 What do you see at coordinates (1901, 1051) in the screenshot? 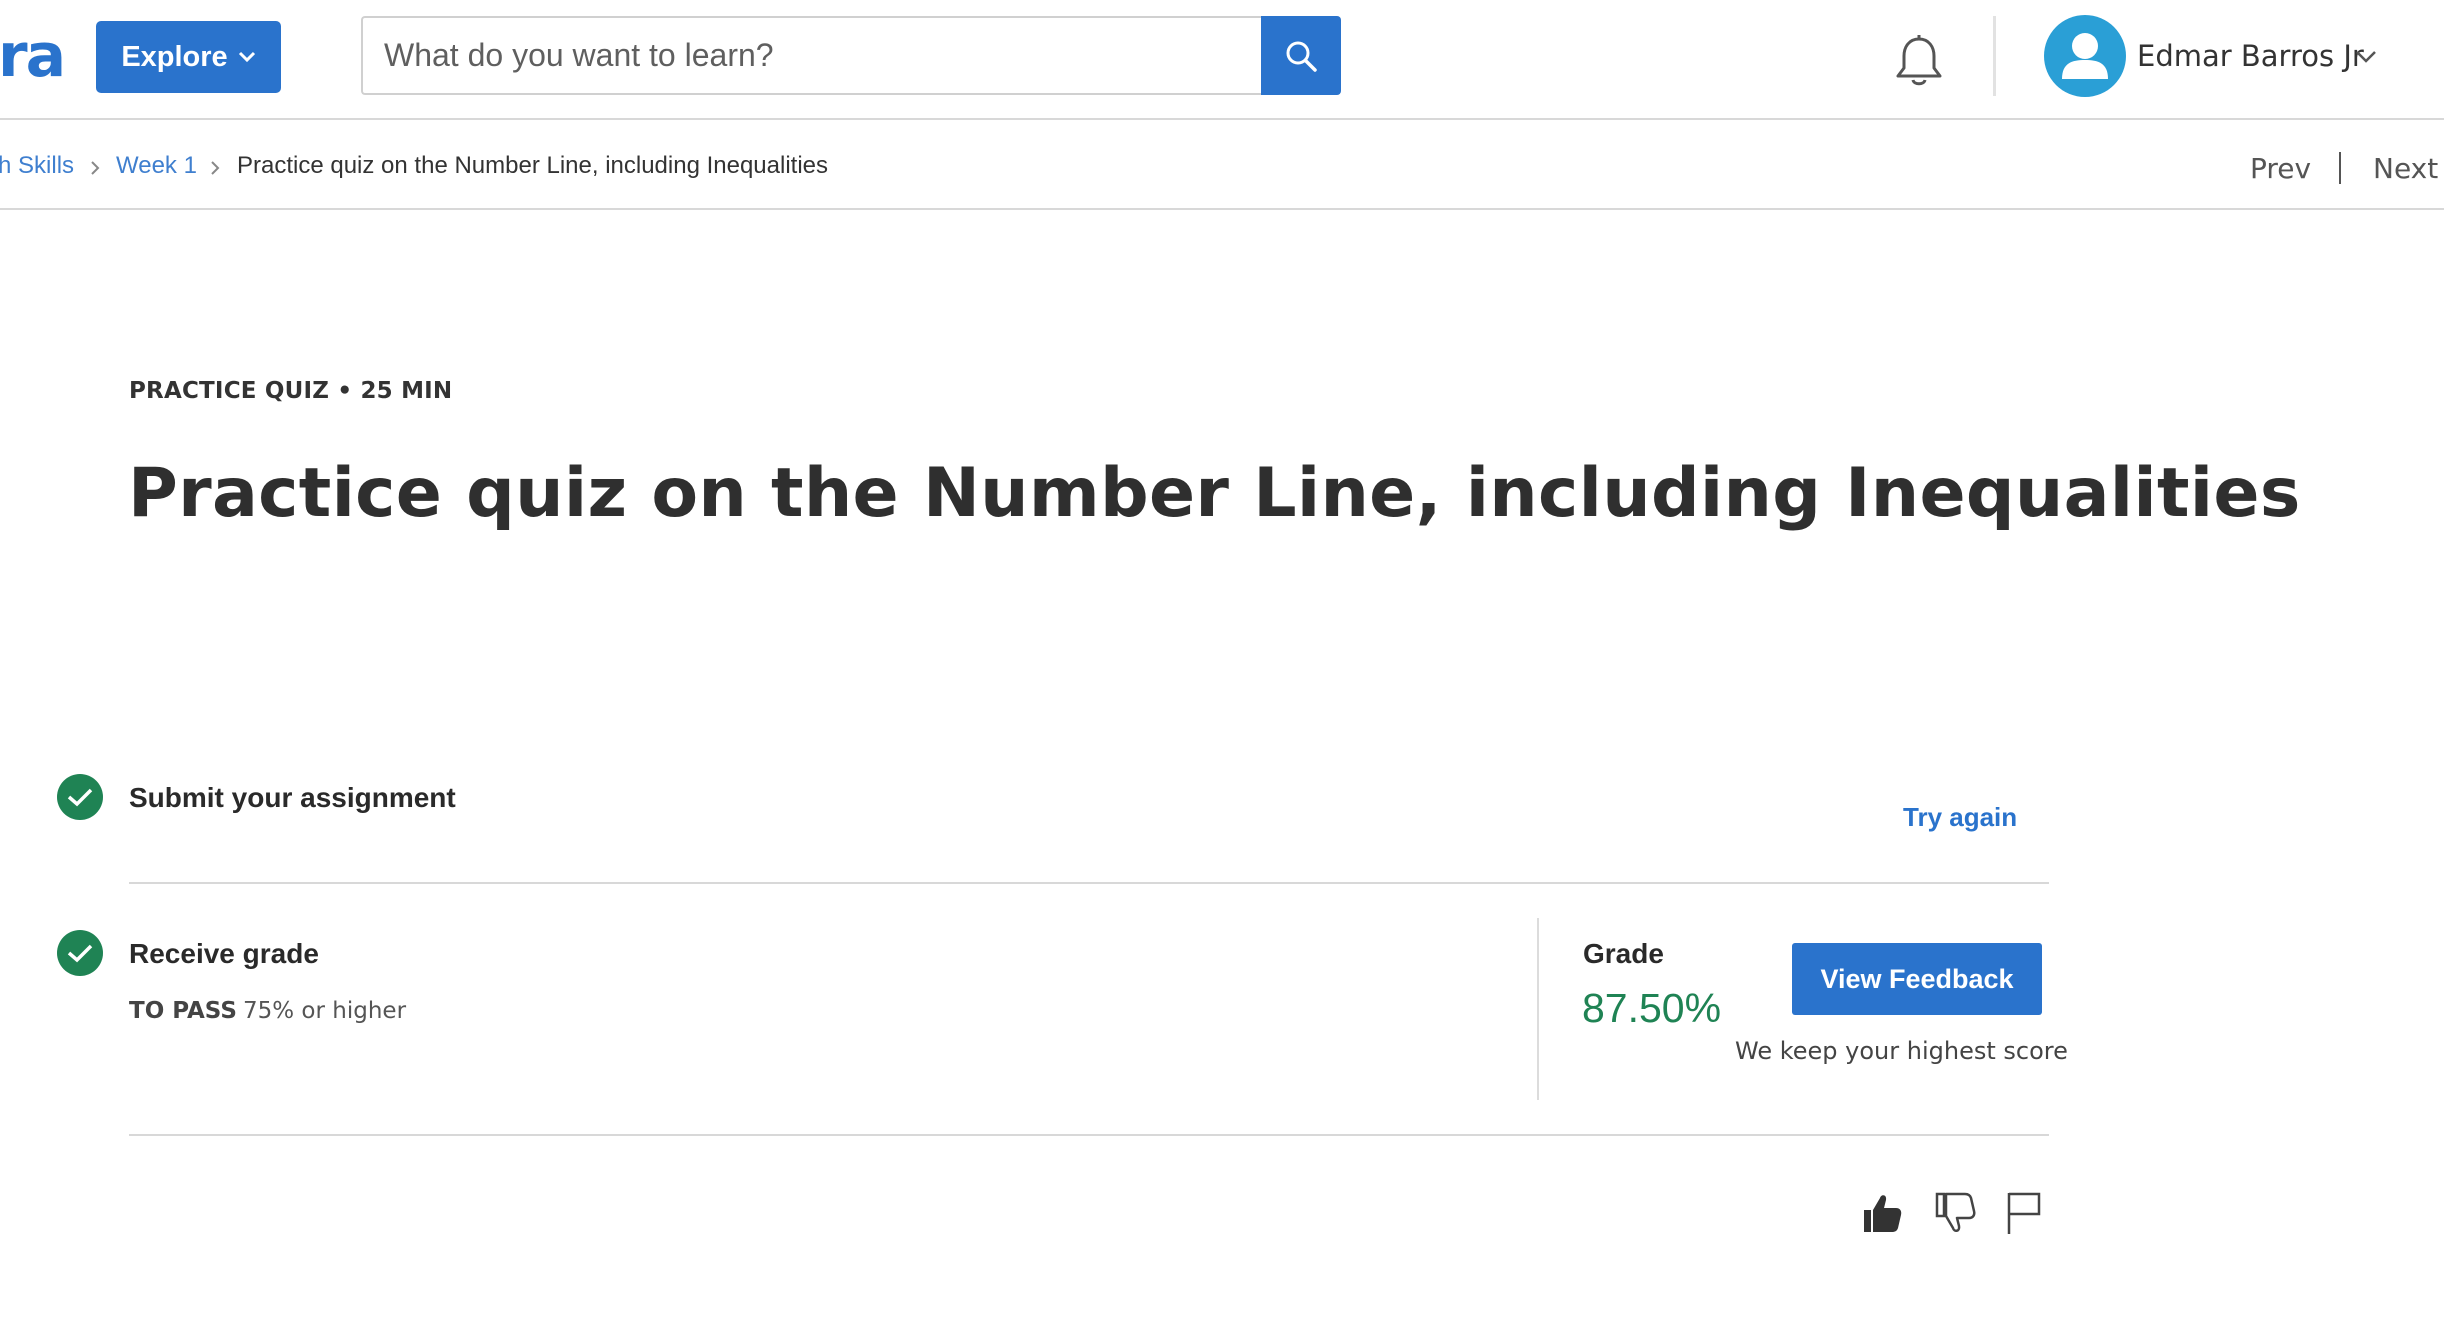
I see `highest-score-note: We keep your highest score` at bounding box center [1901, 1051].